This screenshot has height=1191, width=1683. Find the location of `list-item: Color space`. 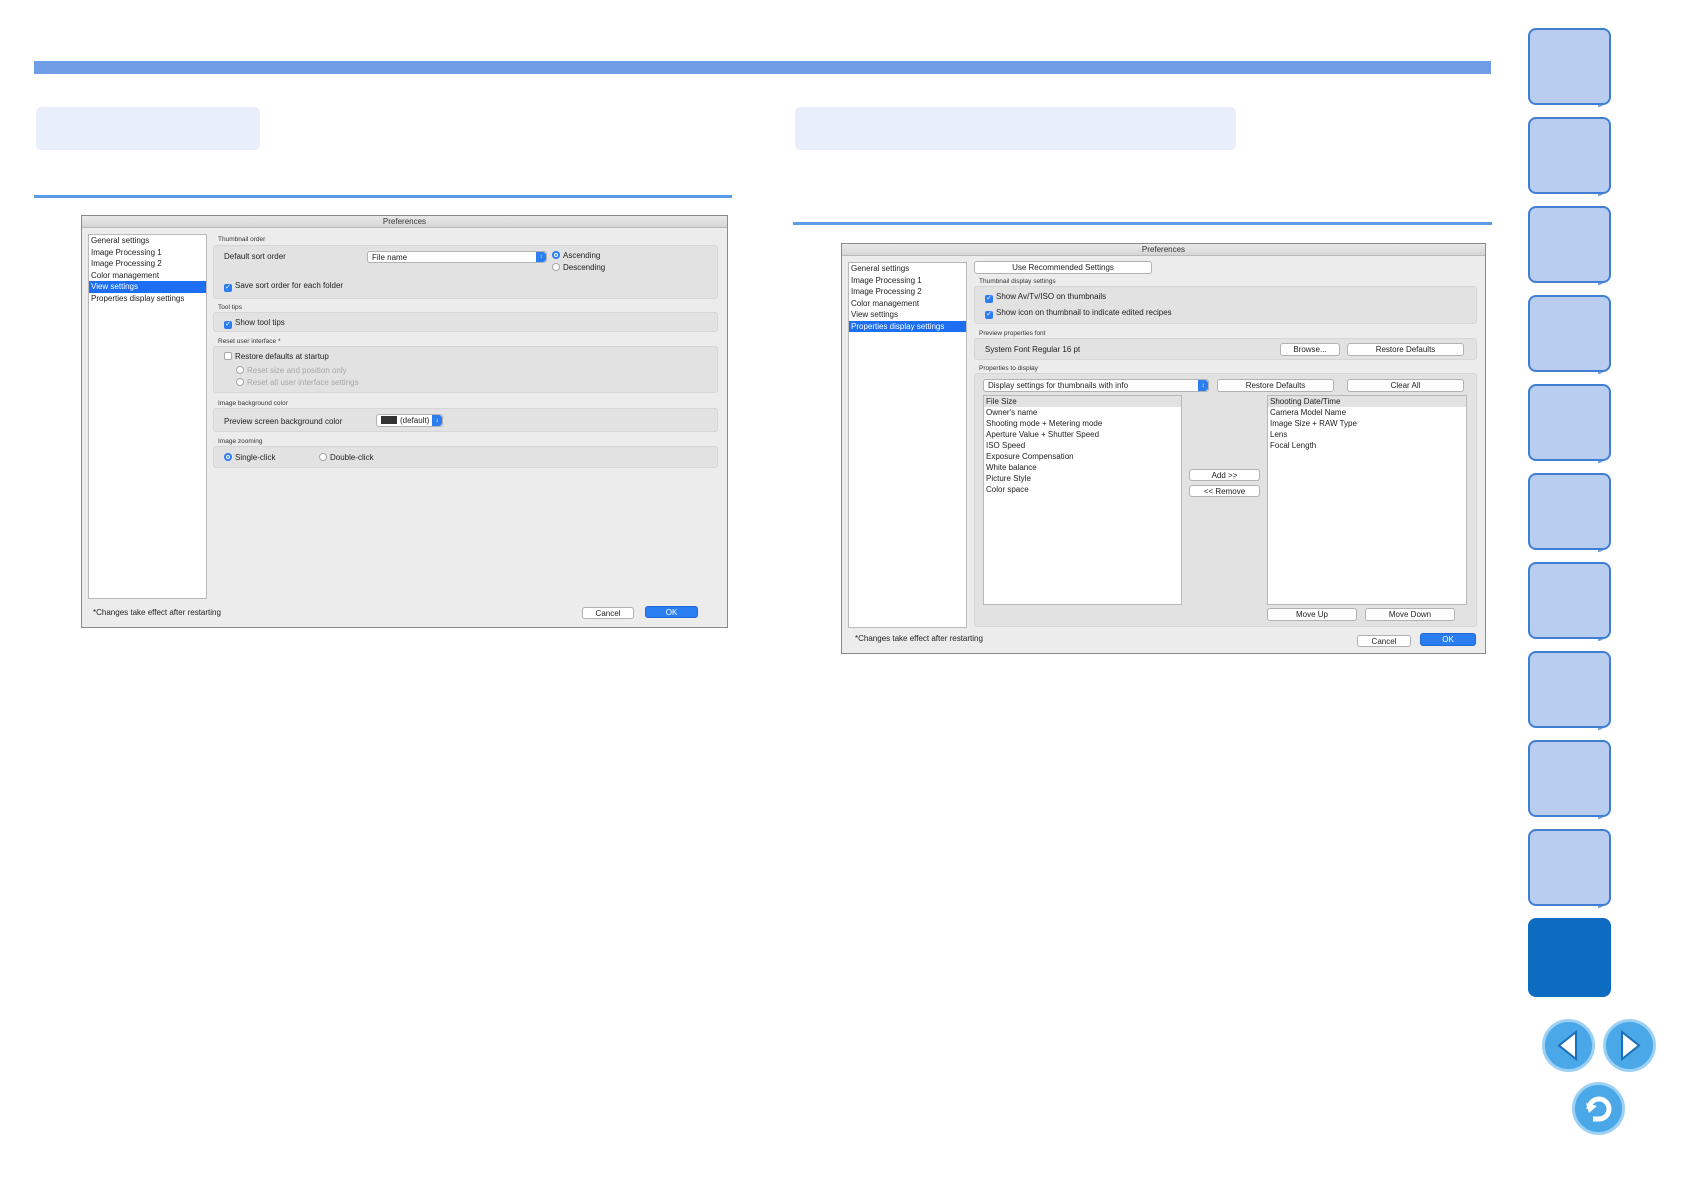

list-item: Color space is located at coordinates (1082, 489).